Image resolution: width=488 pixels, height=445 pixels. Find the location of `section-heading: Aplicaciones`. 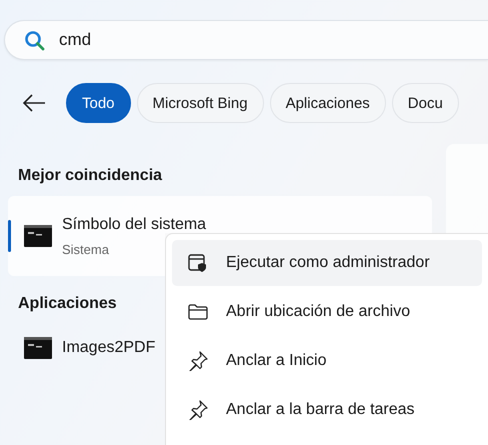

section-heading: Aplicaciones is located at coordinates (67, 304).